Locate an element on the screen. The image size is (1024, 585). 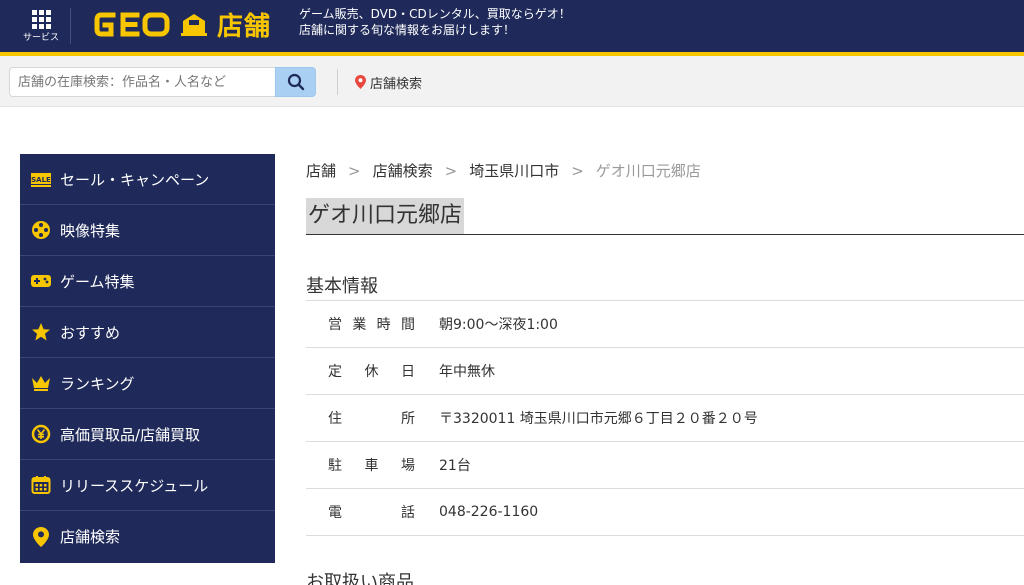
sidebar-item-label: ゲーム特集 is located at coordinates (97, 281).